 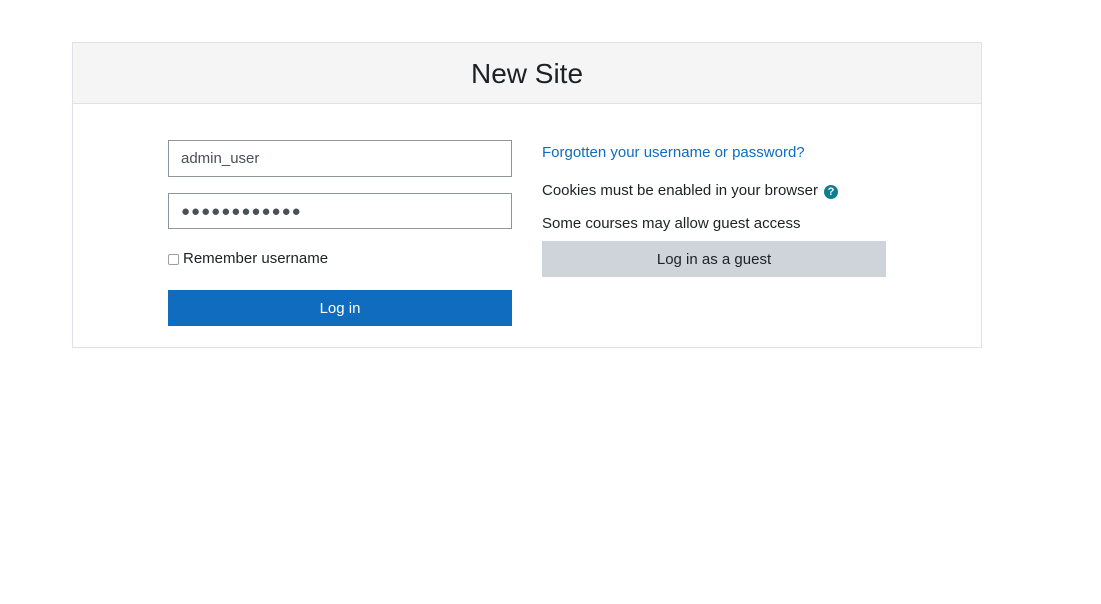 What do you see at coordinates (671, 223) in the screenshot?
I see `guest-access-note: Some courses may allow guest access` at bounding box center [671, 223].